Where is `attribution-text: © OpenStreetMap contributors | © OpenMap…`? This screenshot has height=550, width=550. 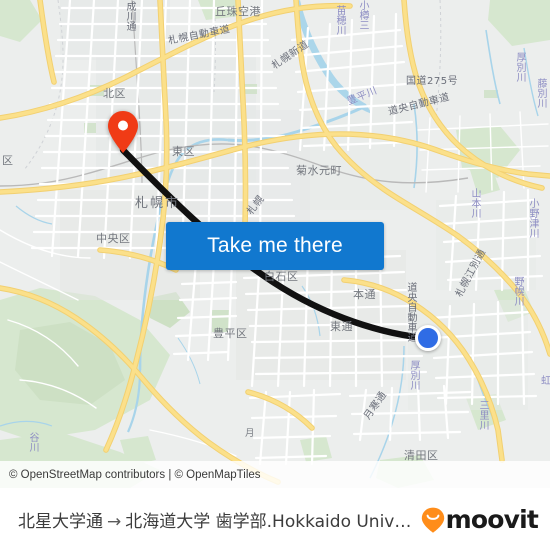
attribution-text: © OpenStreetMap contributors | © OpenMap… is located at coordinates (135, 475).